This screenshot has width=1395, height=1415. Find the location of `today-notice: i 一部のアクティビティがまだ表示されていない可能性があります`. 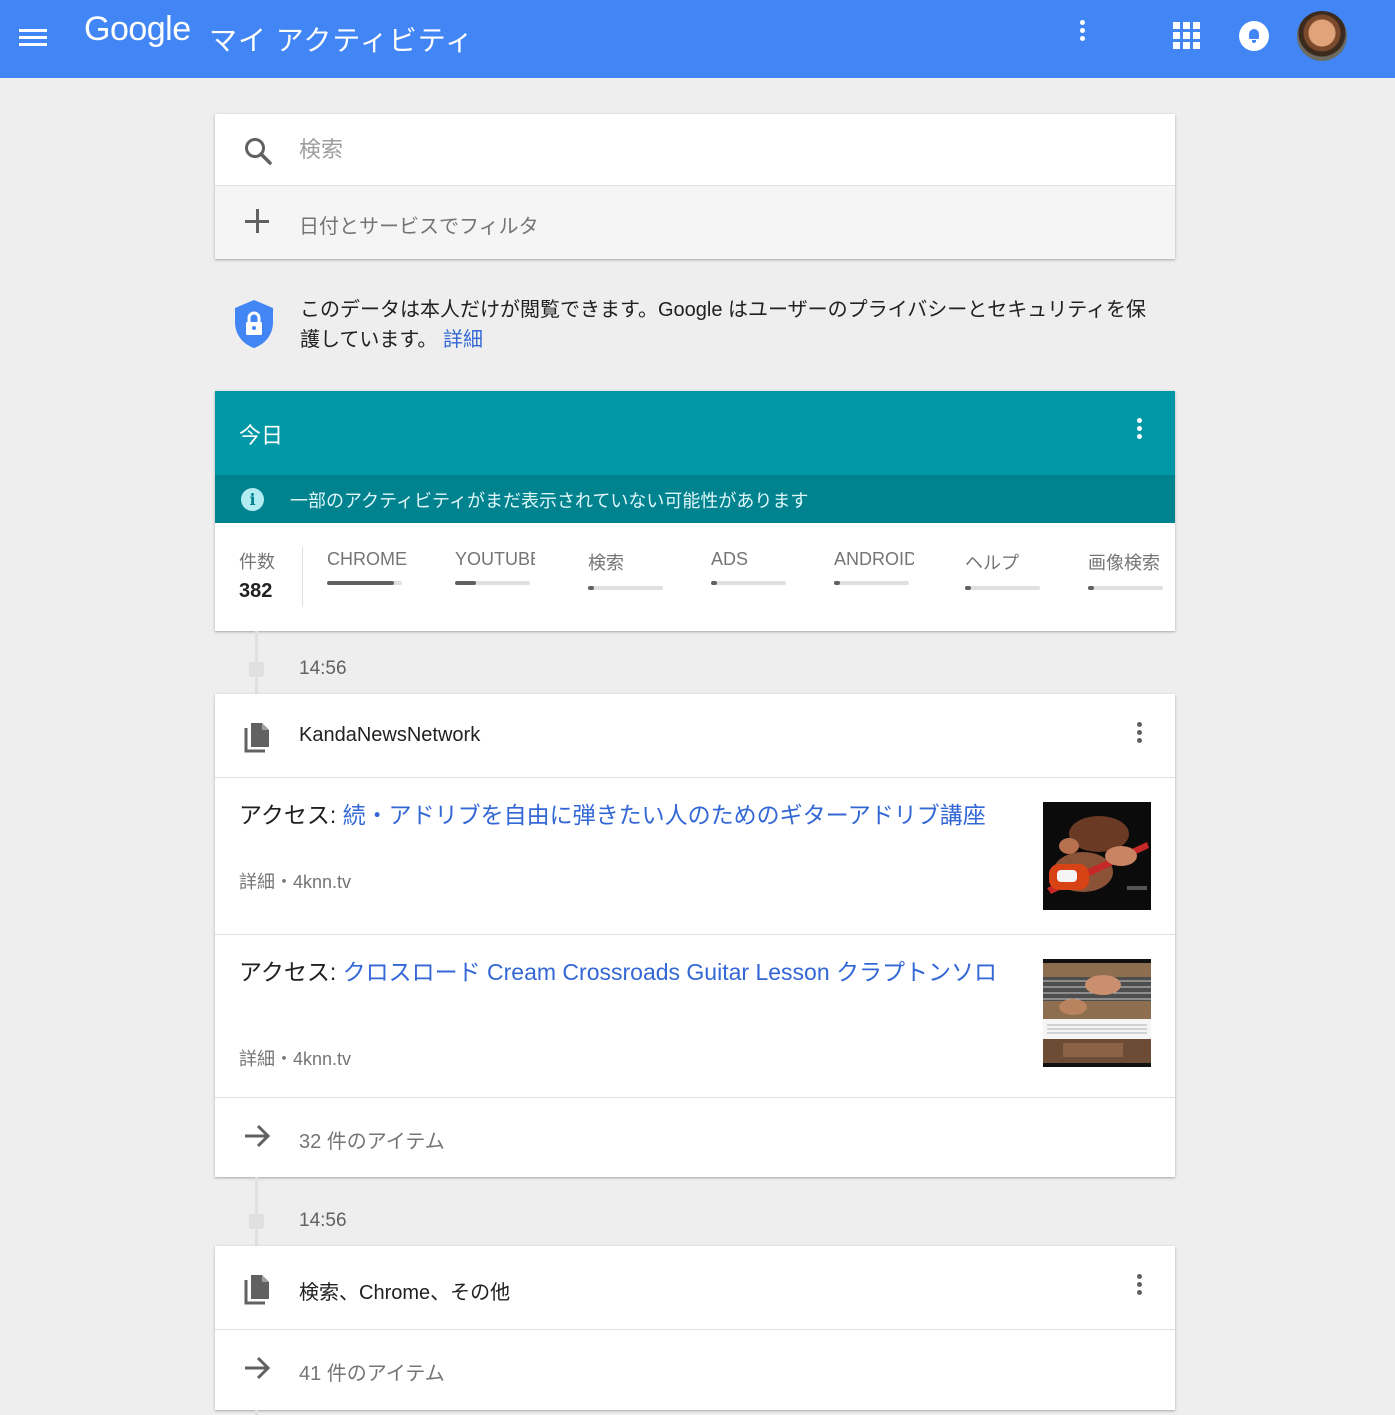

today-notice: i 一部のアクティビティがまだ表示されていない可能性があります is located at coordinates (695, 499).